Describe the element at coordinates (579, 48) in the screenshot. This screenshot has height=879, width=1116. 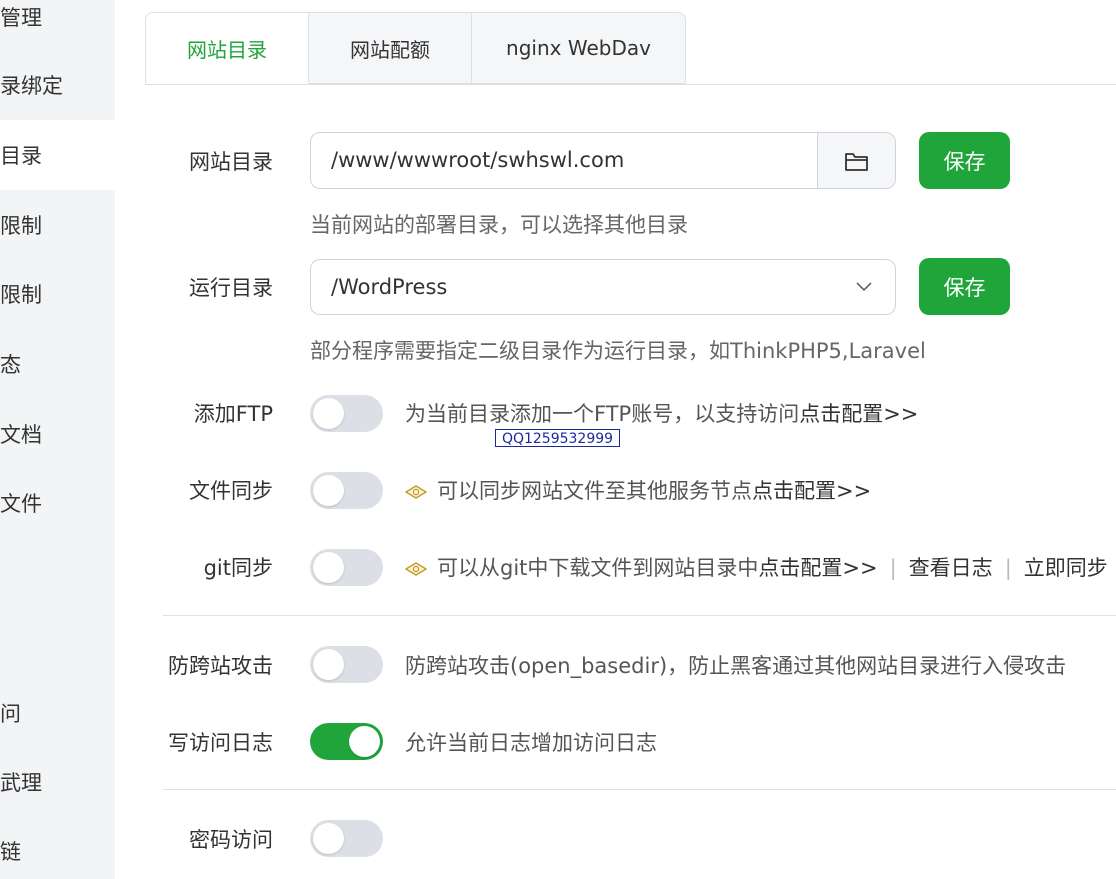
I see `tab-nginx-webdav: nginx WebDav` at that location.